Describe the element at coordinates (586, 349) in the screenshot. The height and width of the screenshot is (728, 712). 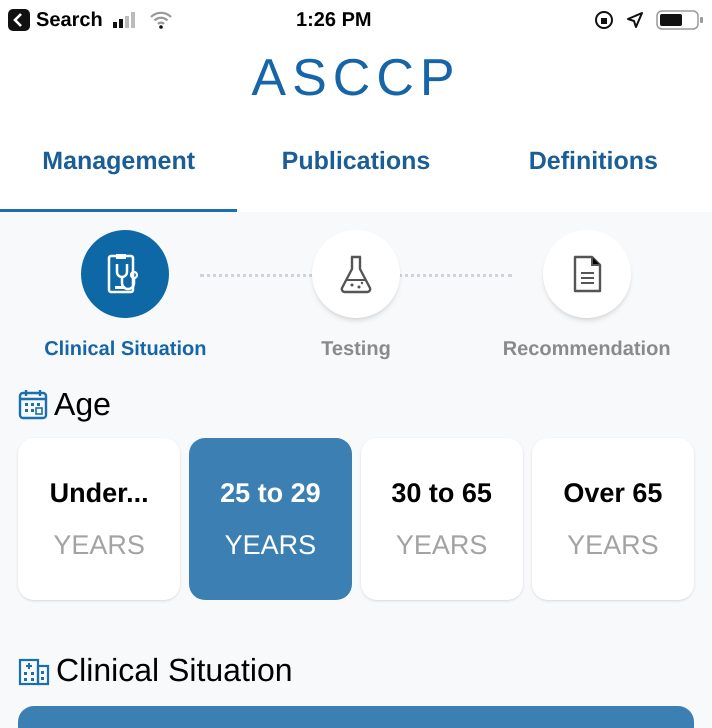
I see `step-label: Recommendation` at that location.